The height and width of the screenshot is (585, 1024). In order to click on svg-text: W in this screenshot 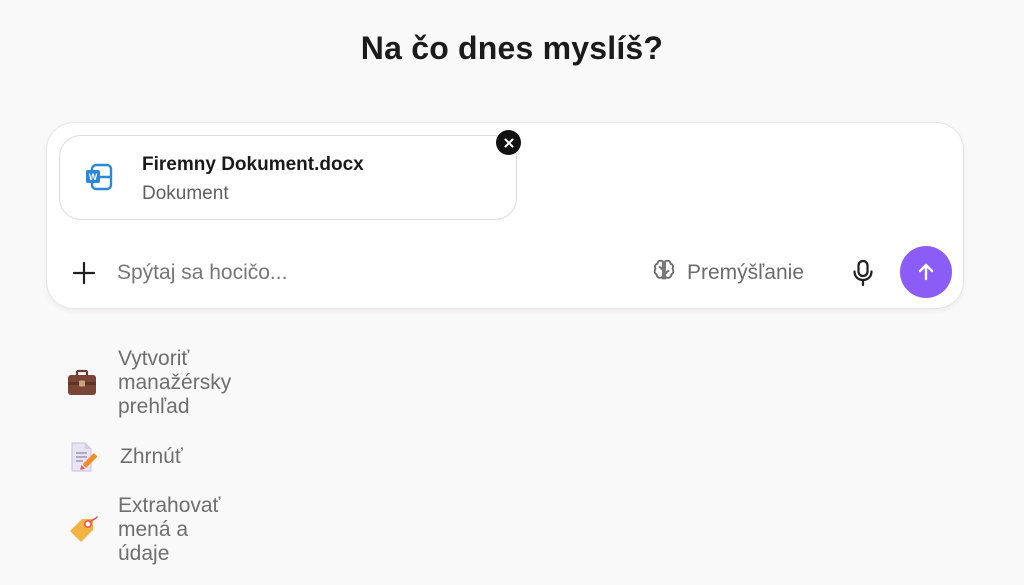, I will do `click(93, 177)`.